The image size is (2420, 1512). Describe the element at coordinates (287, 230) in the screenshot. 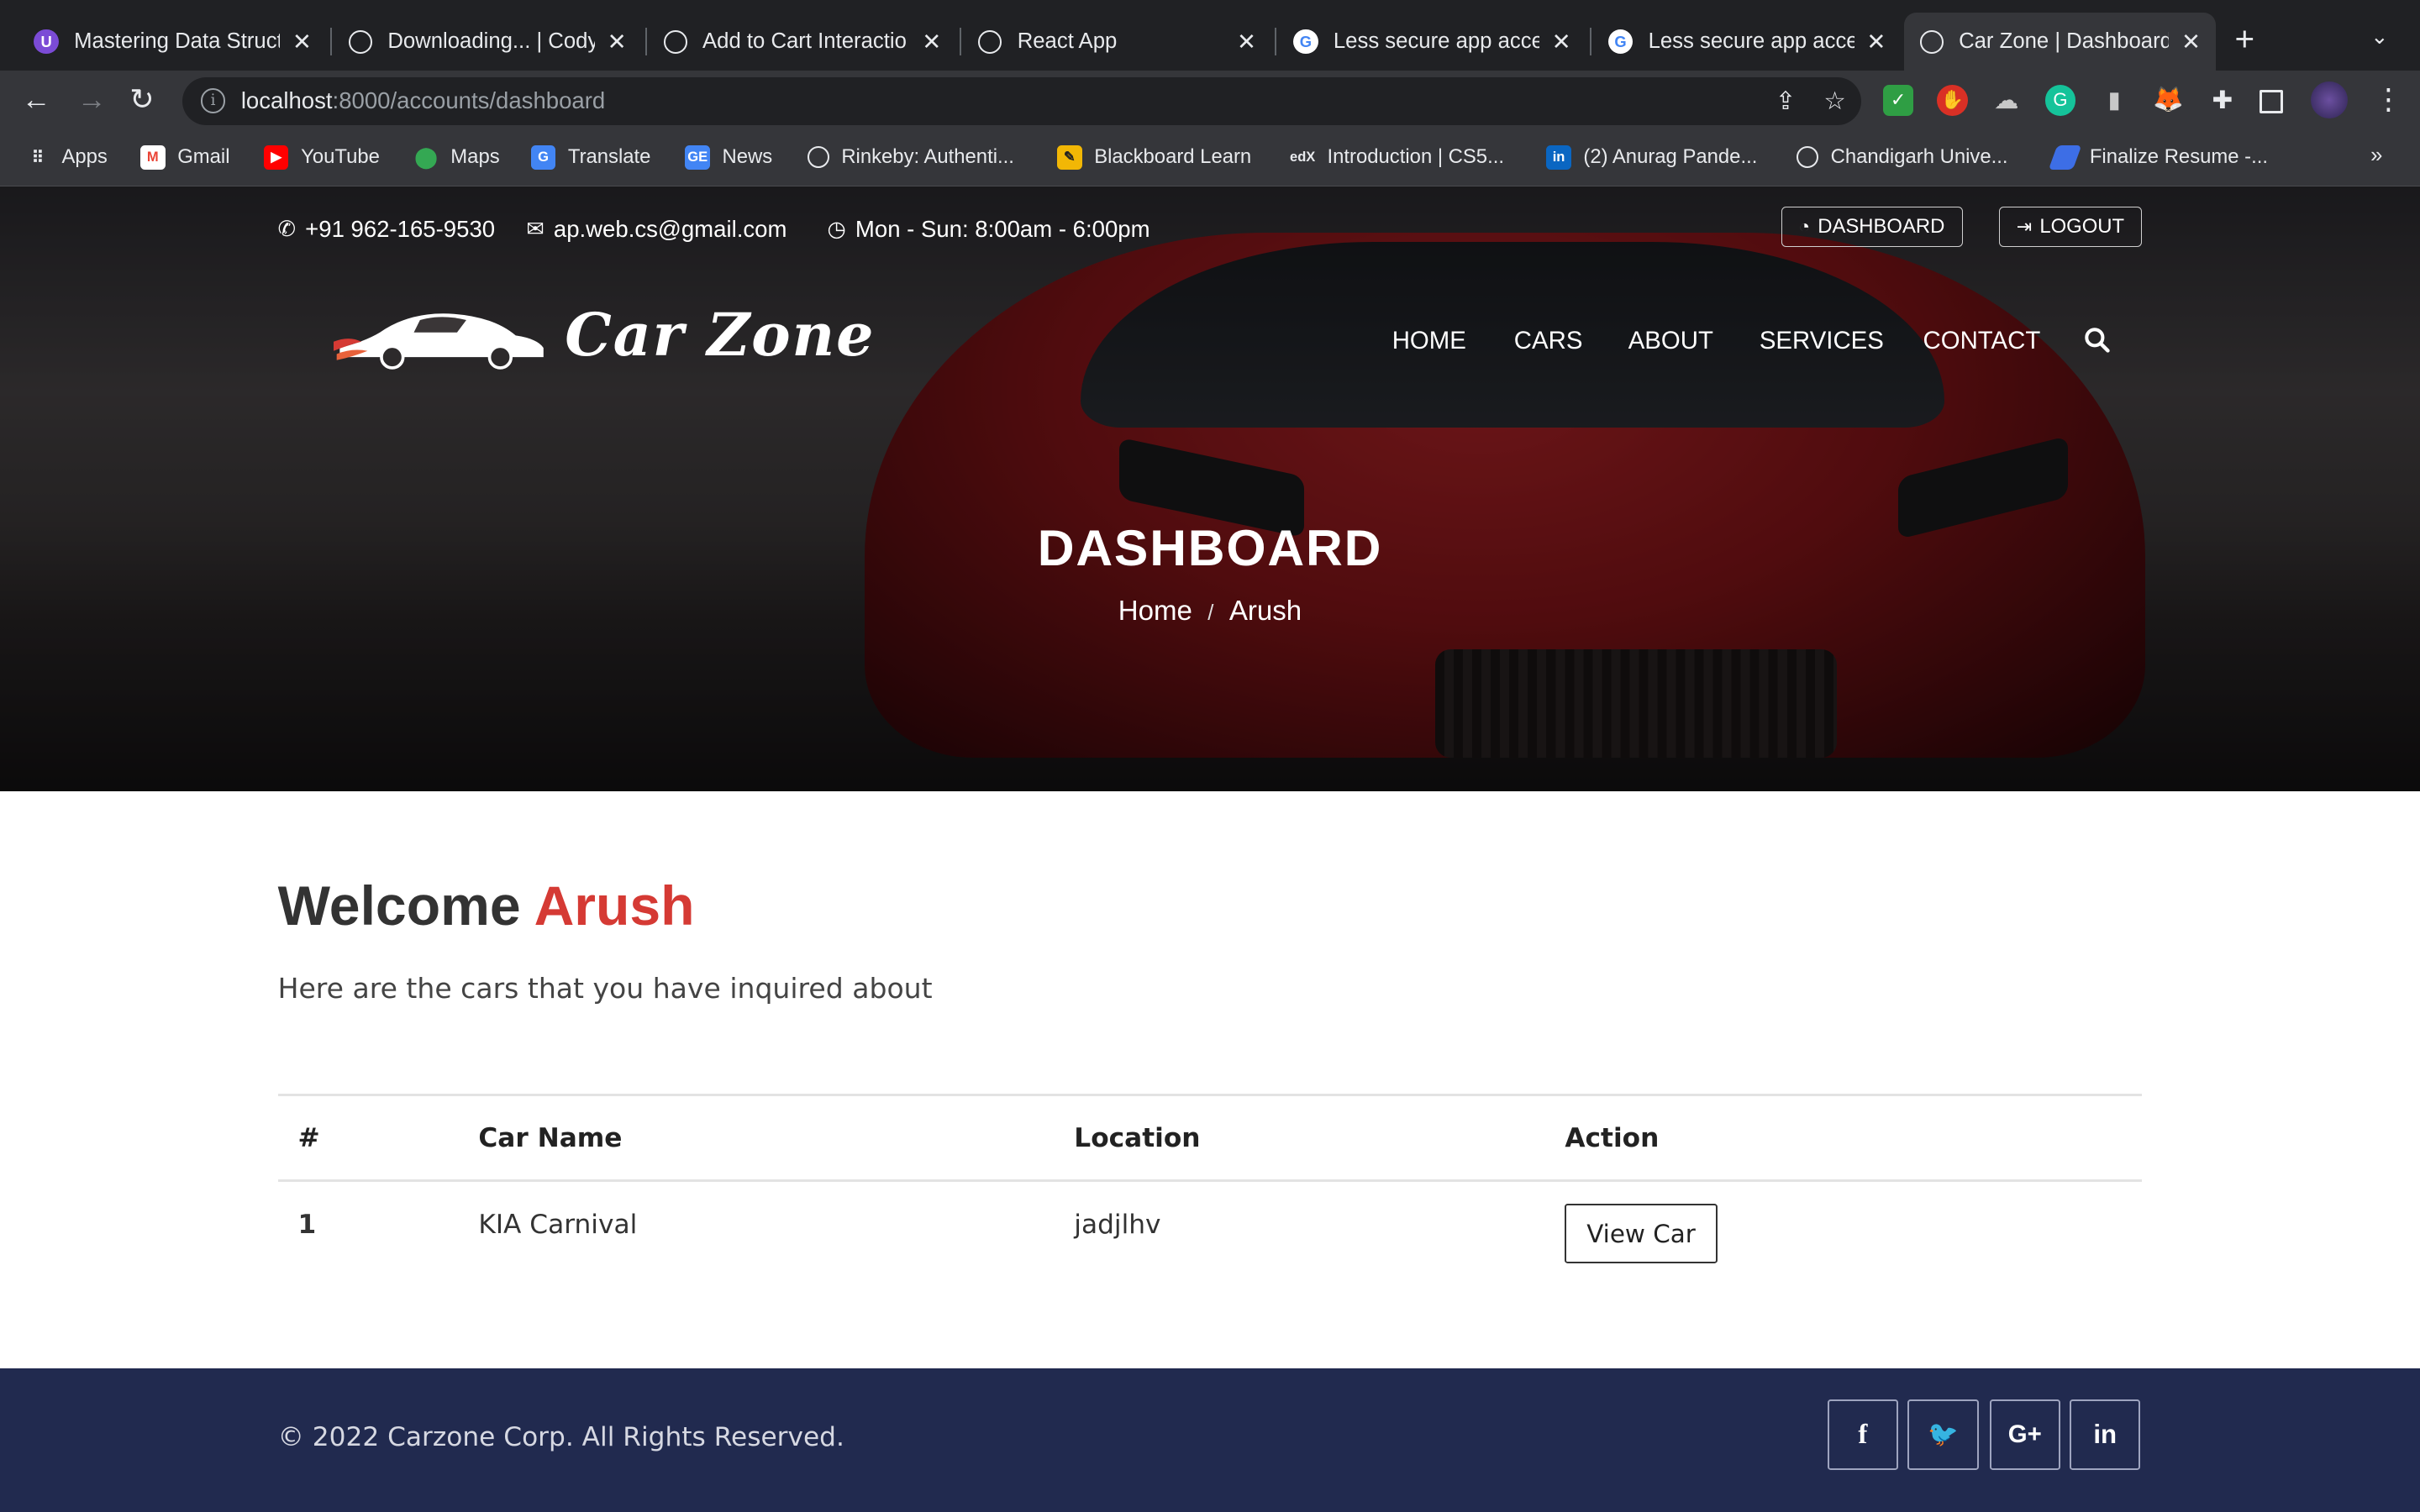

I see `phone-icon: ✆` at that location.